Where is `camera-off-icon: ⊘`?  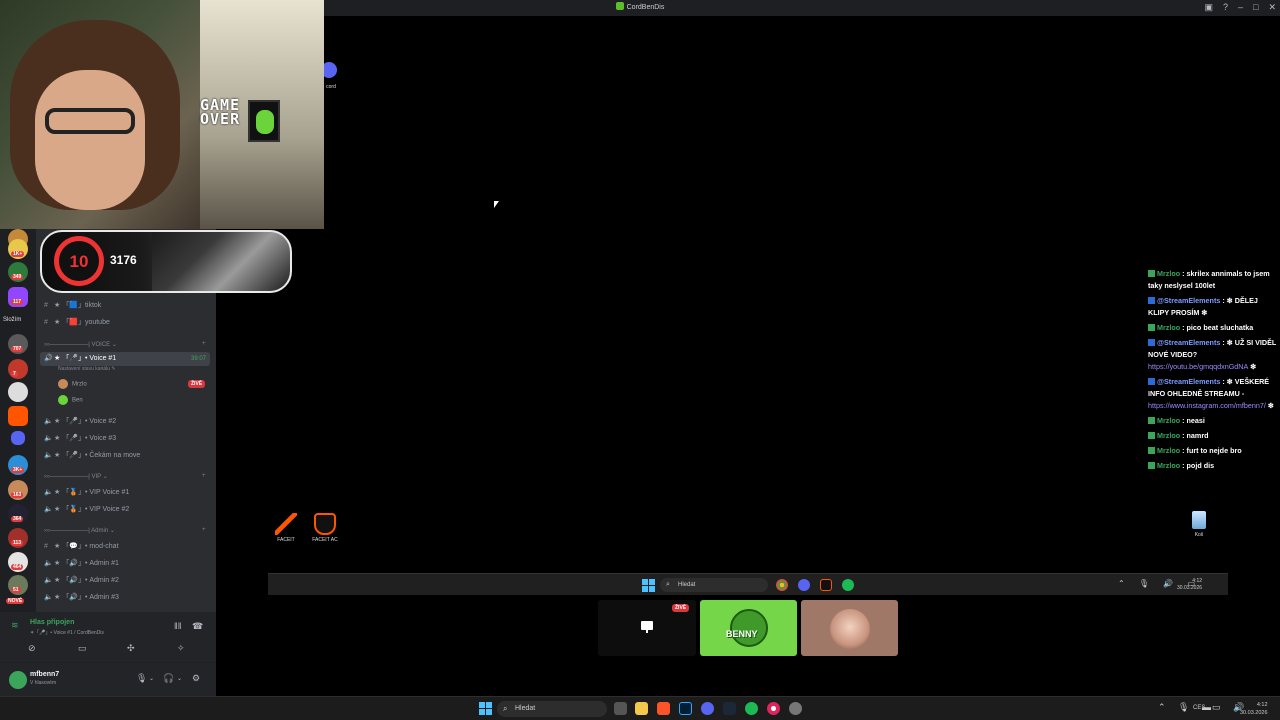
camera-off-icon: ⊘ is located at coordinates (32, 648).